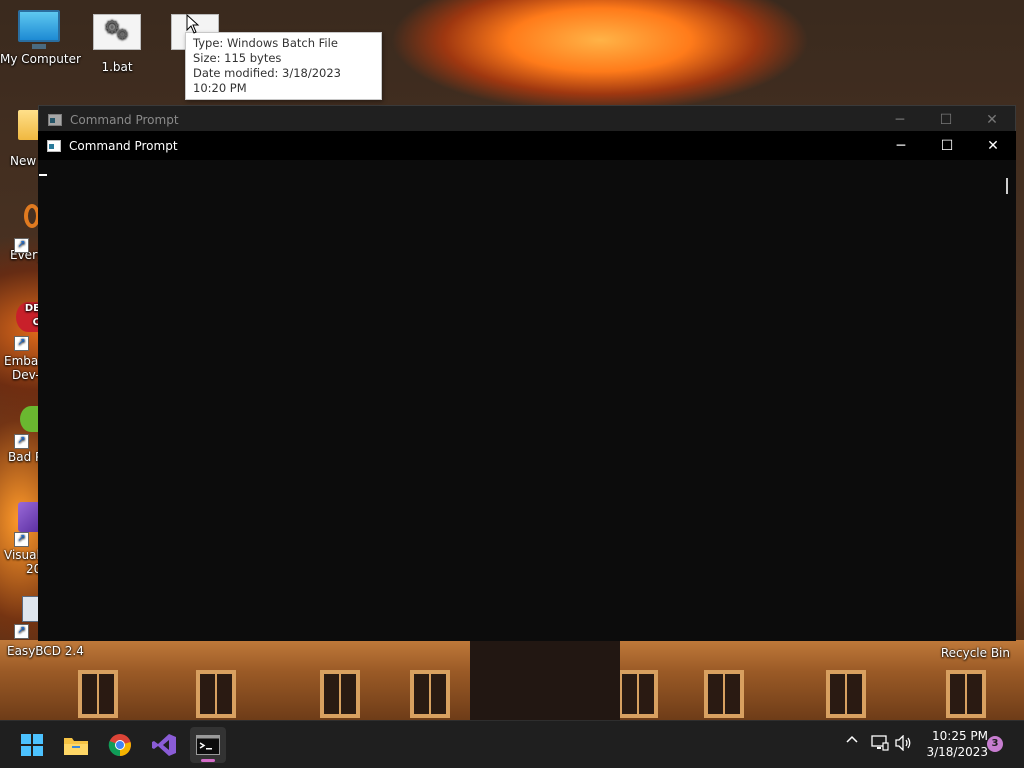 The height and width of the screenshot is (768, 1024). I want to click on desktop-icon-new-folder: New, so click(20, 139).